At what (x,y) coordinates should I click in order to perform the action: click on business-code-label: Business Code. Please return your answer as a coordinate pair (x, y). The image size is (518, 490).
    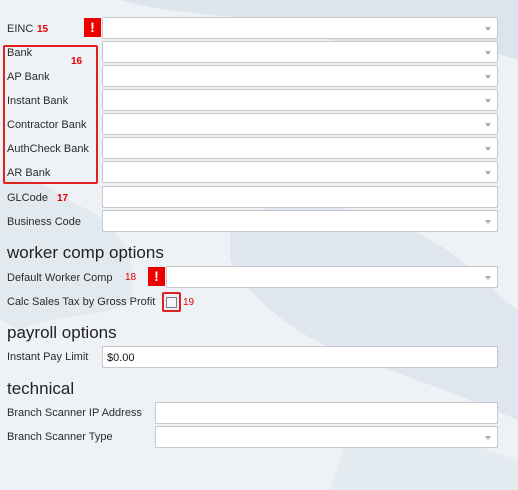
    Looking at the image, I should click on (44, 222).